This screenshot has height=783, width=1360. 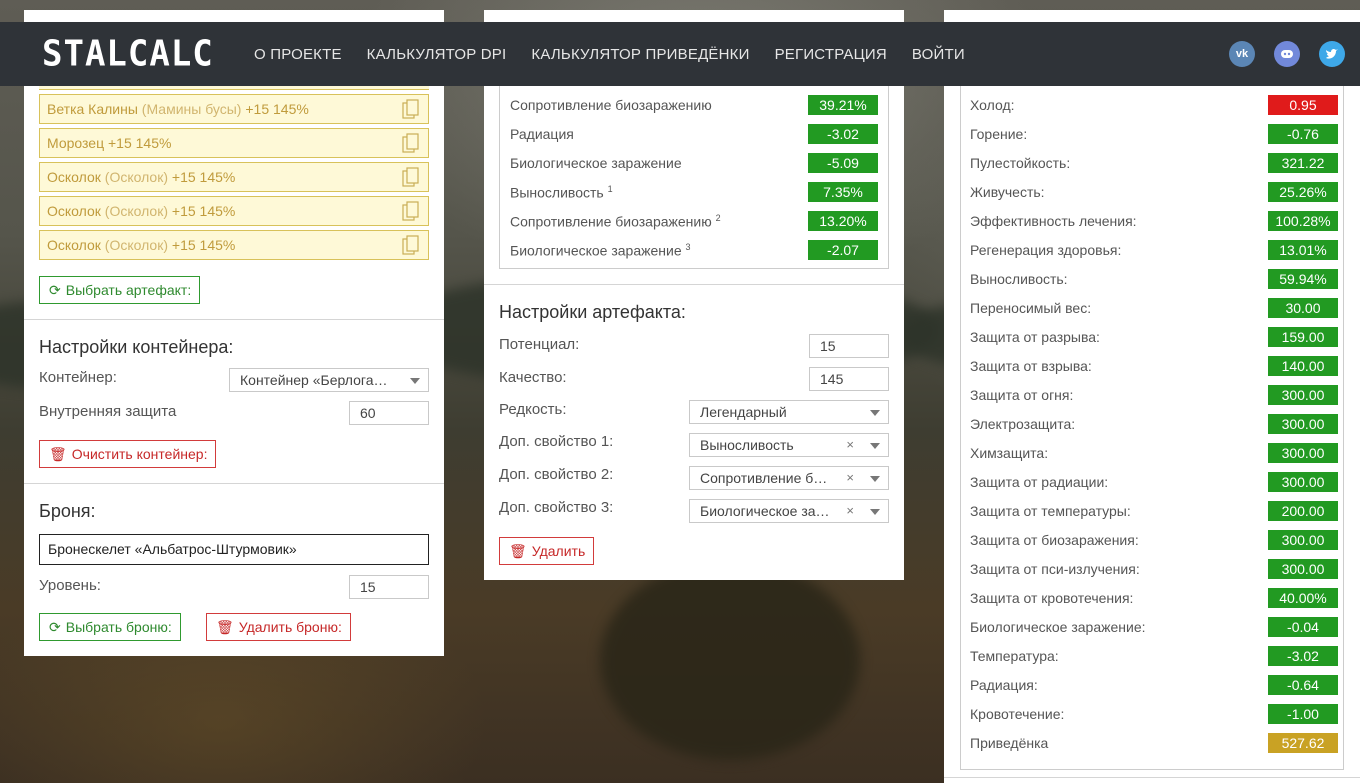 I want to click on discord-icon, so click(x=1287, y=54).